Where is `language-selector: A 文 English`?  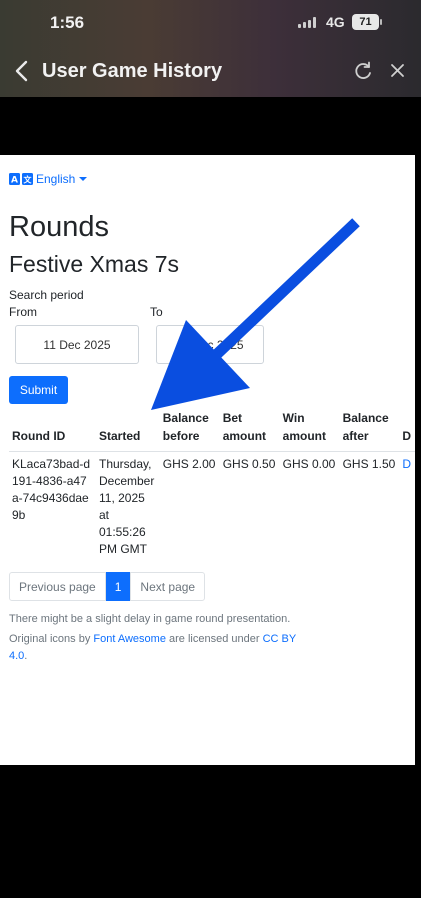
language-selector: A 文 English is located at coordinates (48, 179).